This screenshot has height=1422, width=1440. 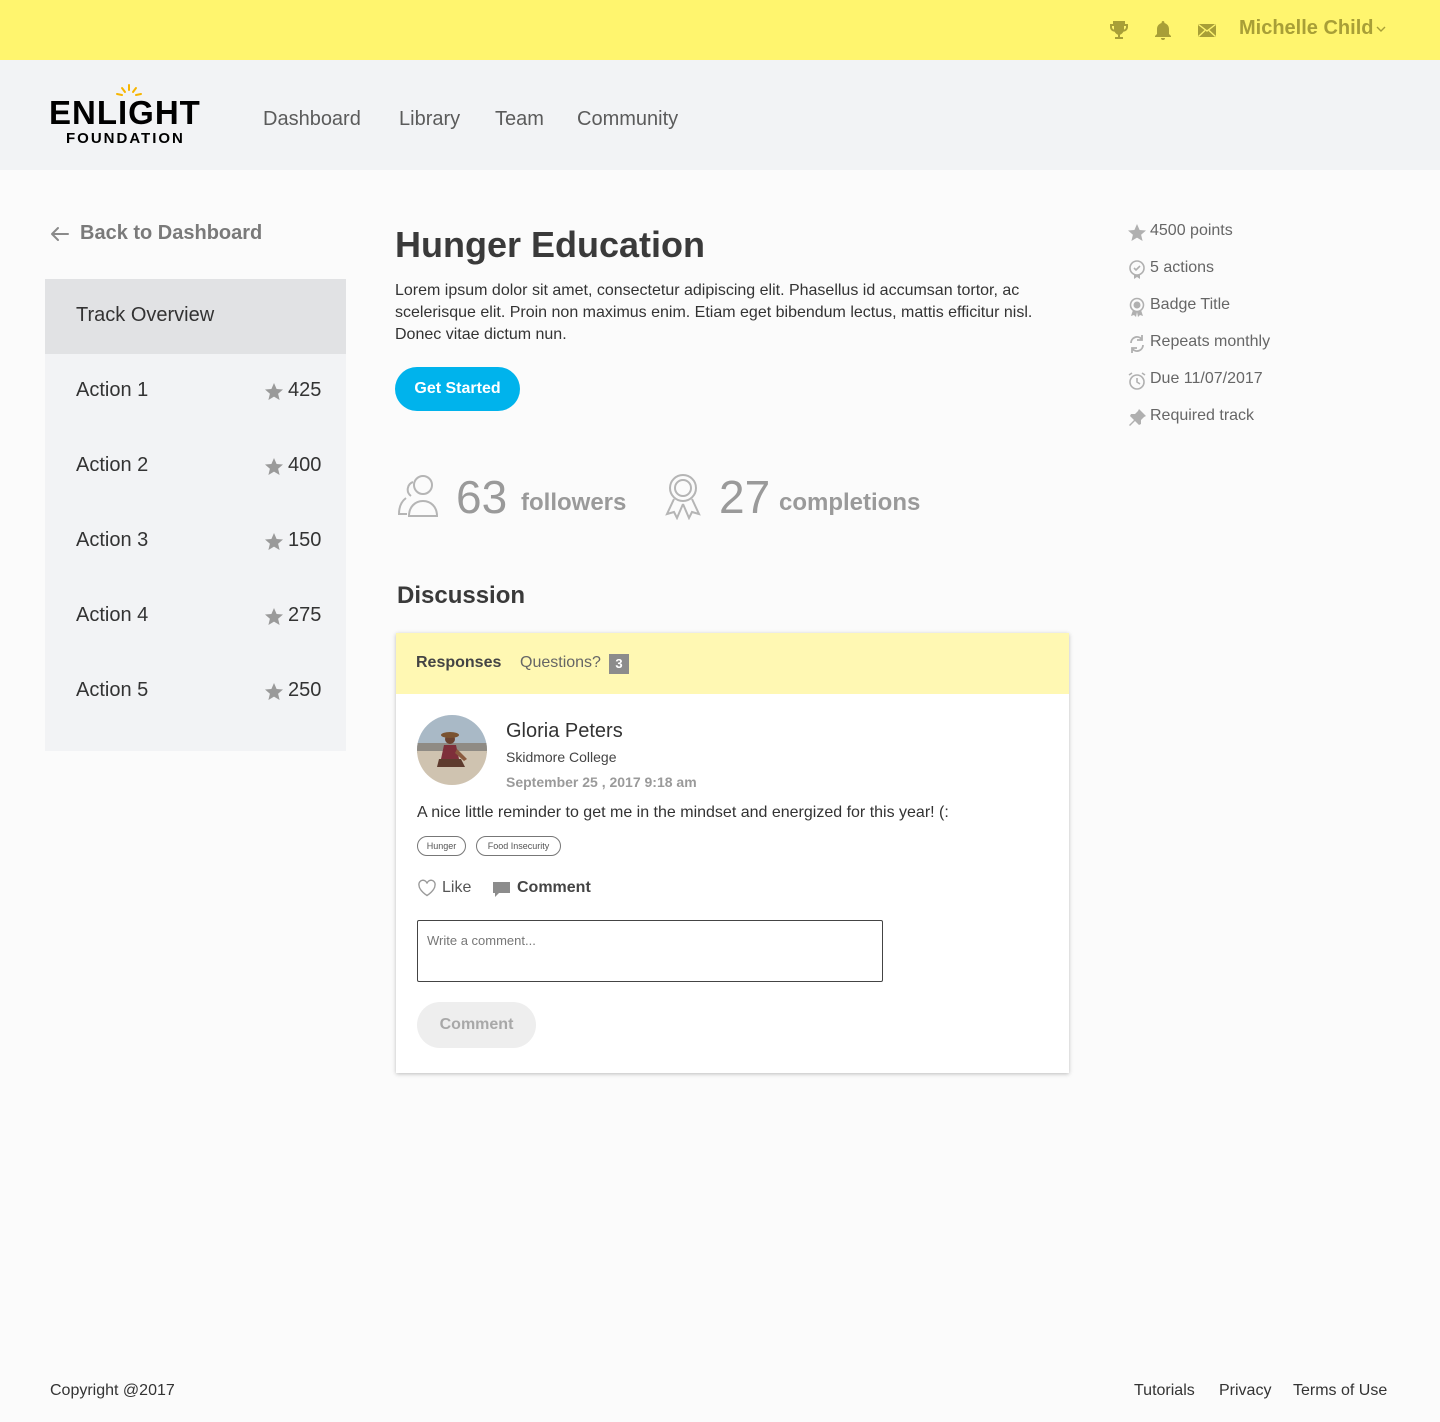 I want to click on action-name: Action 1, so click(x=112, y=390).